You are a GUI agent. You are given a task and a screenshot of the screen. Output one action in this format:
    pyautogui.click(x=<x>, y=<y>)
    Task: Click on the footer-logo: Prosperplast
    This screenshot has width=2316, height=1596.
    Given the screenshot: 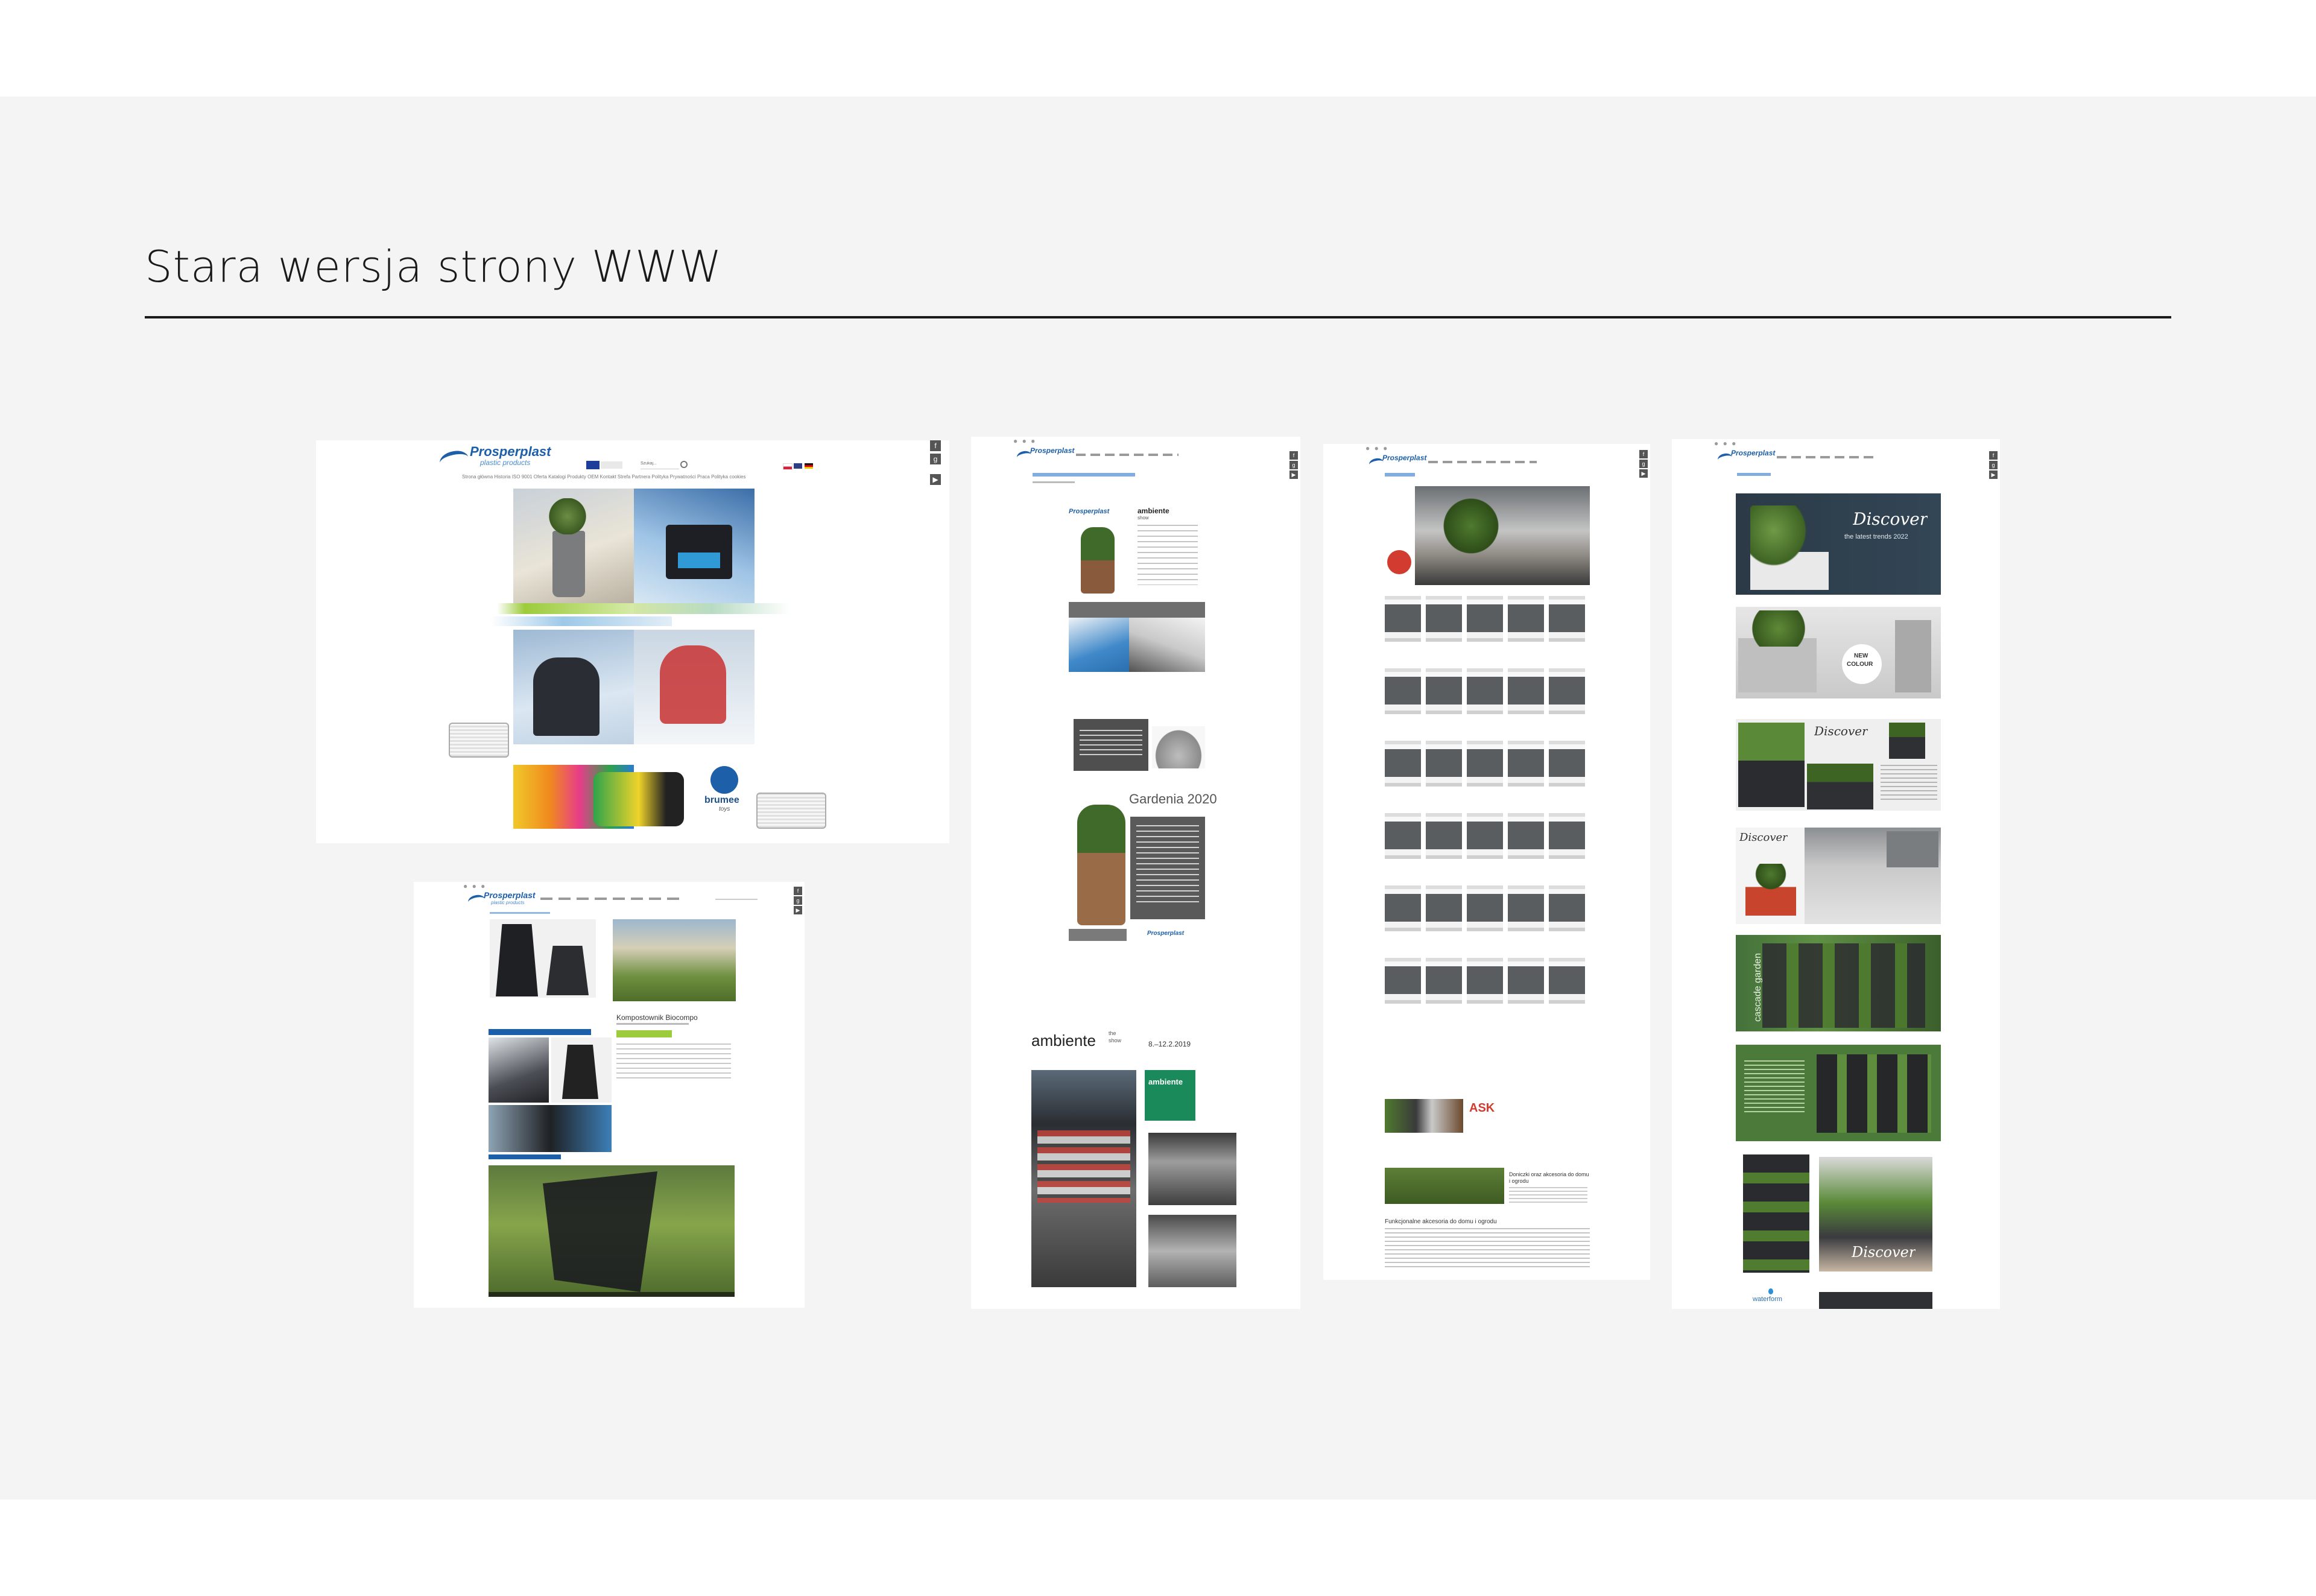 What is the action you would take?
    pyautogui.click(x=1166, y=933)
    